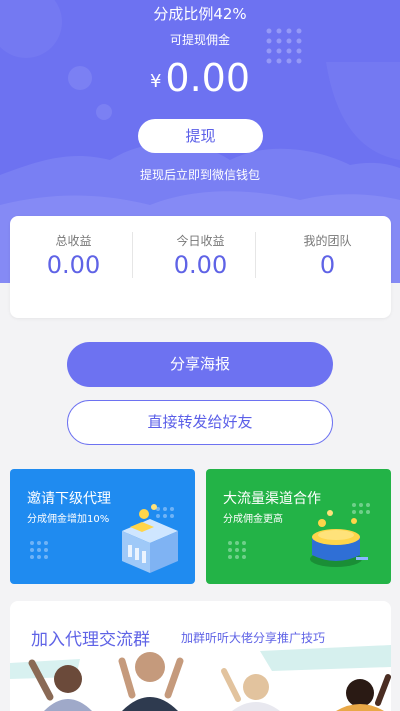  Describe the element at coordinates (272, 499) in the screenshot. I see `promo-title: 大流量渠道合作` at that location.